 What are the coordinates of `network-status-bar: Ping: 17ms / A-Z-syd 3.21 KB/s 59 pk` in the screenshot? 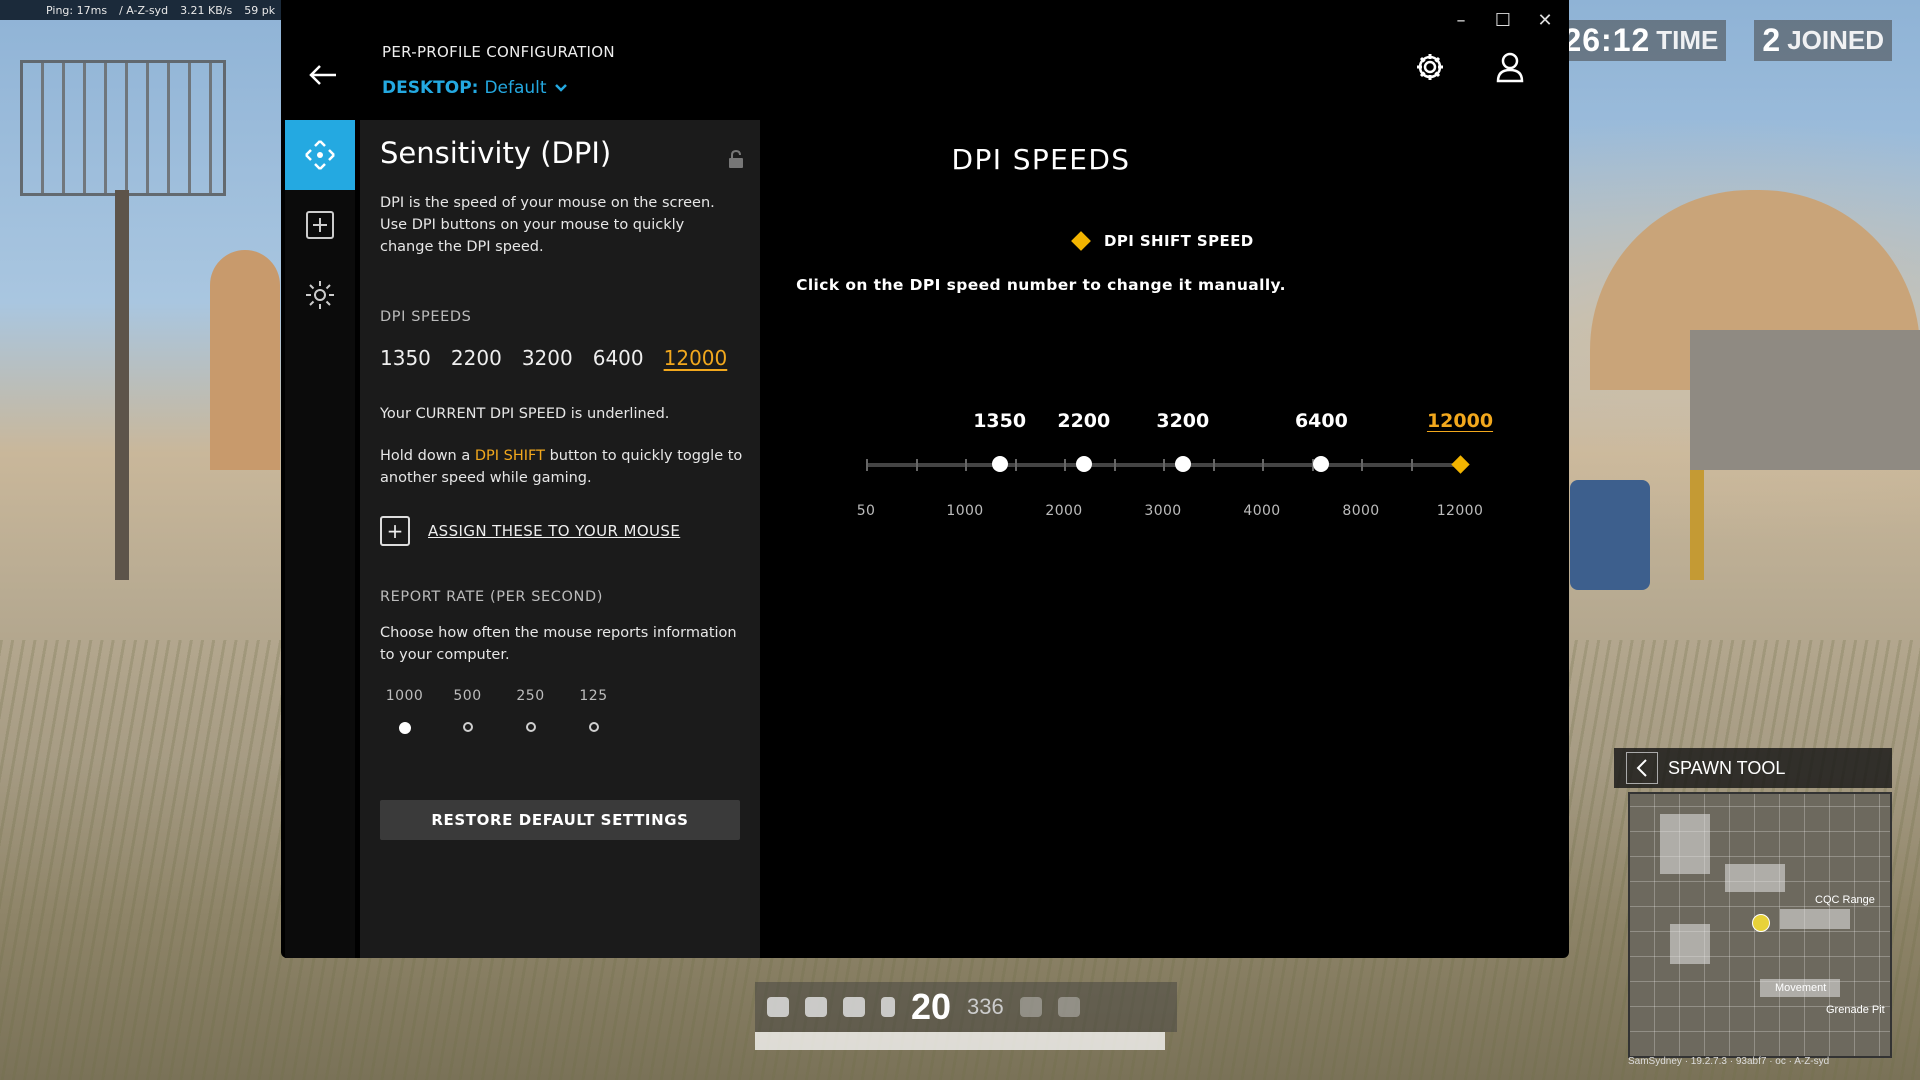 It's located at (143, 10).